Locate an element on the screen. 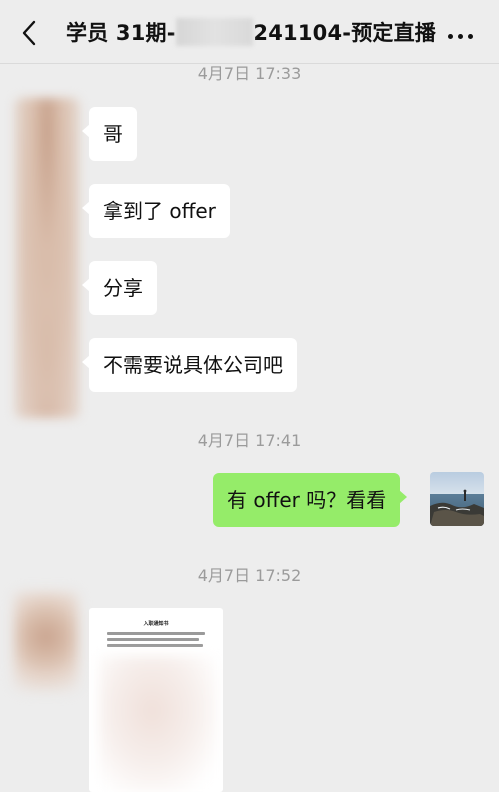 Image resolution: width=499 pixels, height=792 pixels. incoming-message-bubble: 分享 is located at coordinates (119, 288).